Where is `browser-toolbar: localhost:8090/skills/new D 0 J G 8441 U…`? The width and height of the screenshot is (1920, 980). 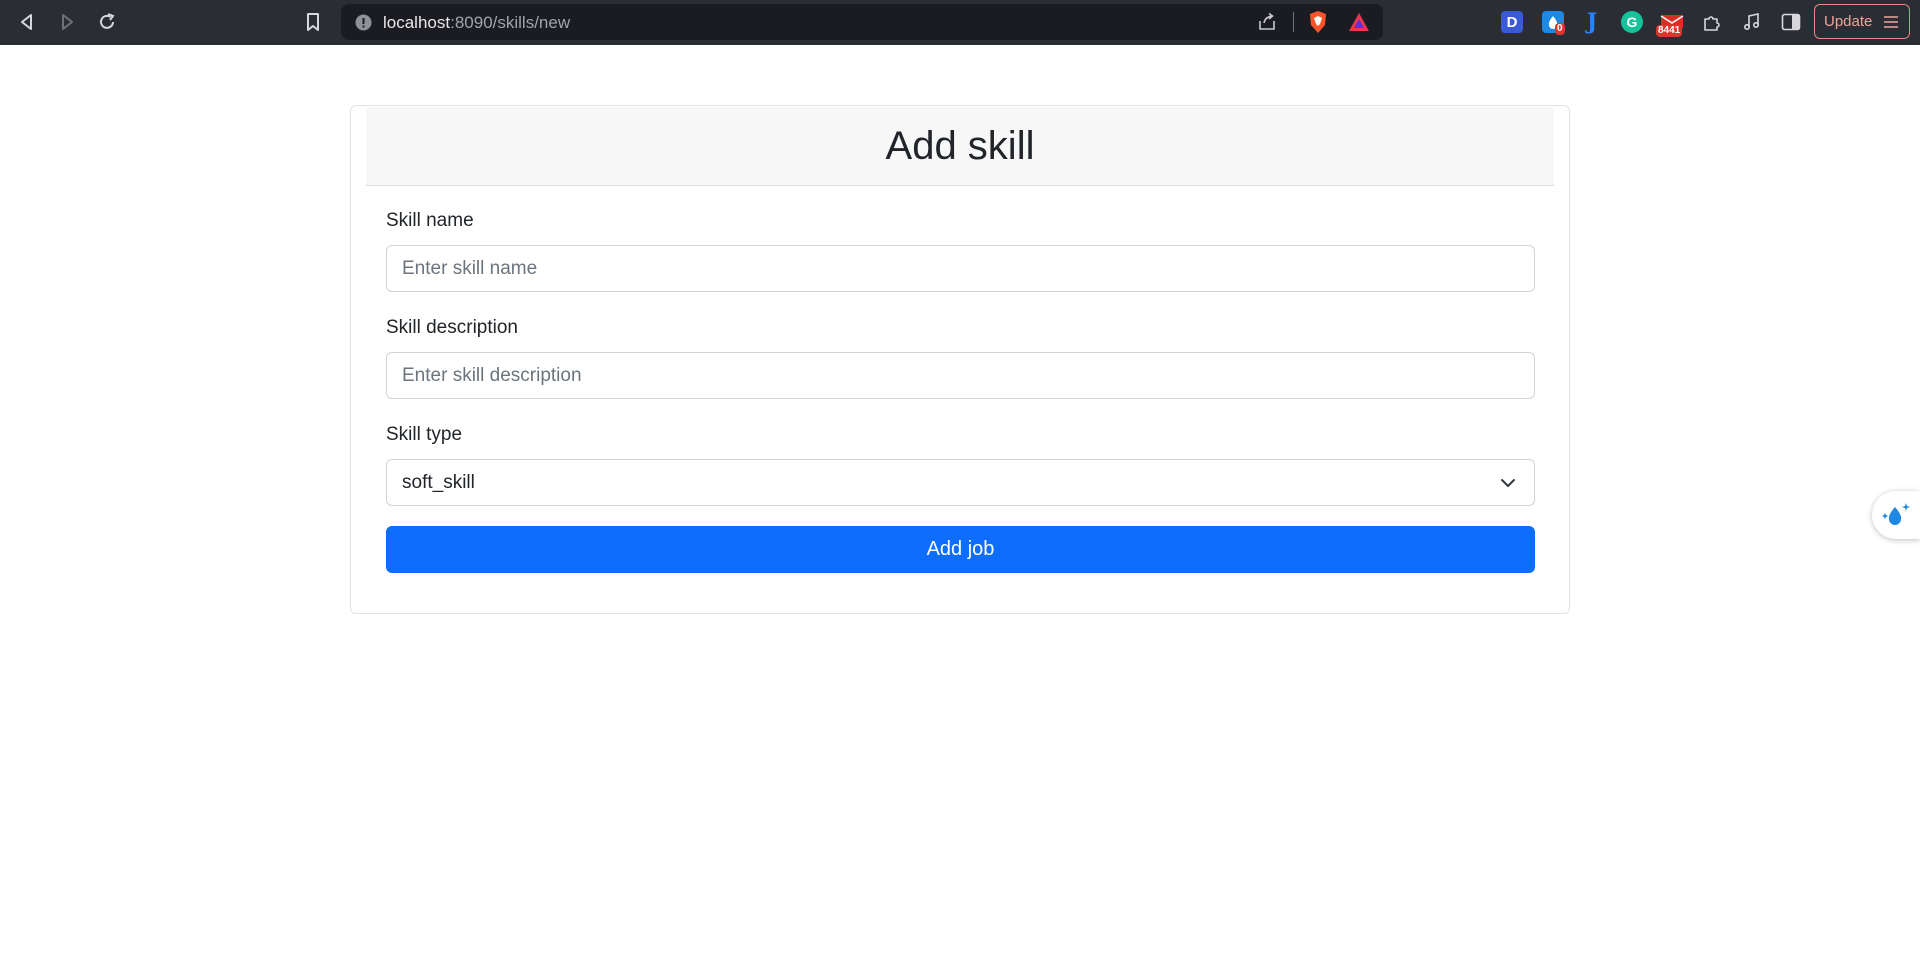
browser-toolbar: localhost:8090/skills/new D 0 J G 8441 U… is located at coordinates (960, 22).